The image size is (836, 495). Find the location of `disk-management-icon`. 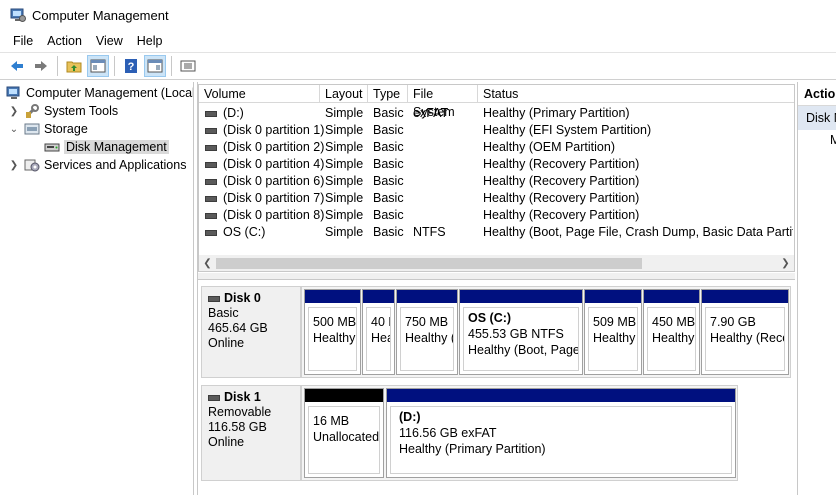

disk-management-icon is located at coordinates (52, 147).